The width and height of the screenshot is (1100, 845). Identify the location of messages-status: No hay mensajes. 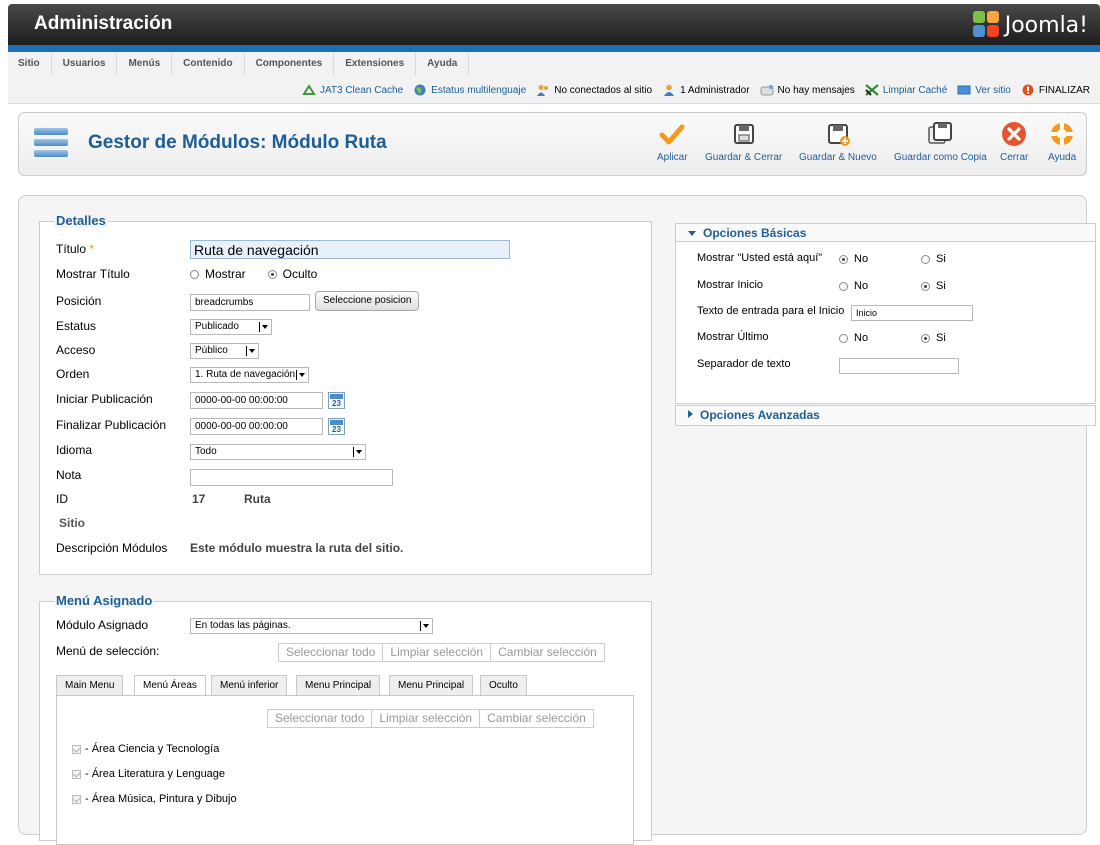
(807, 90).